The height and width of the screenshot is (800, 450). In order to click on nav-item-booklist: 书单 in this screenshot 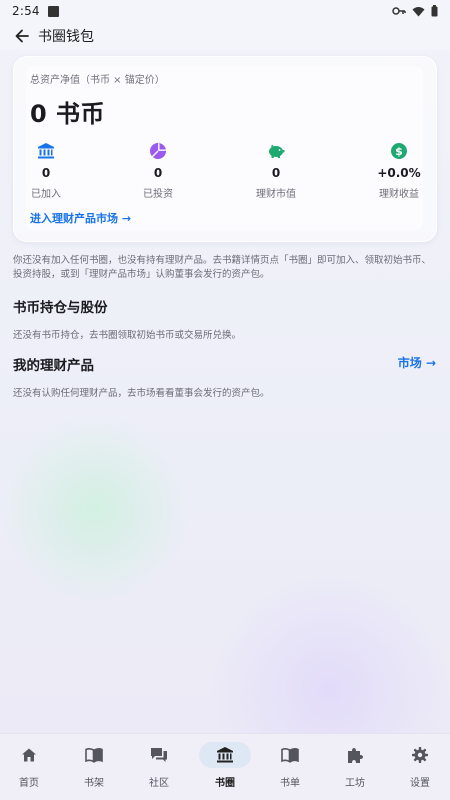, I will do `click(290, 768)`.